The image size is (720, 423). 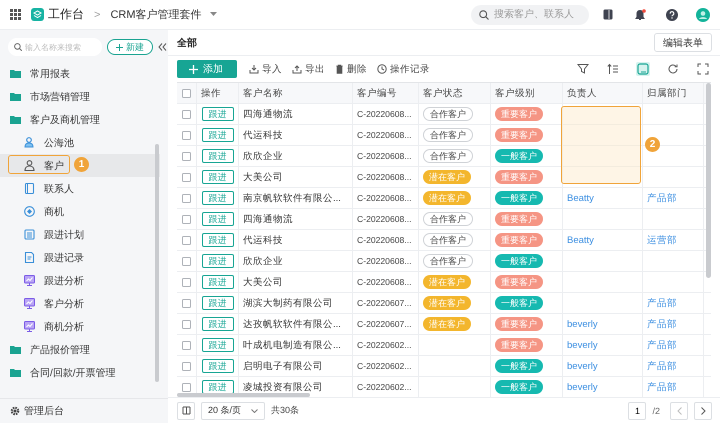 I want to click on callout-frame, so click(x=39, y=164).